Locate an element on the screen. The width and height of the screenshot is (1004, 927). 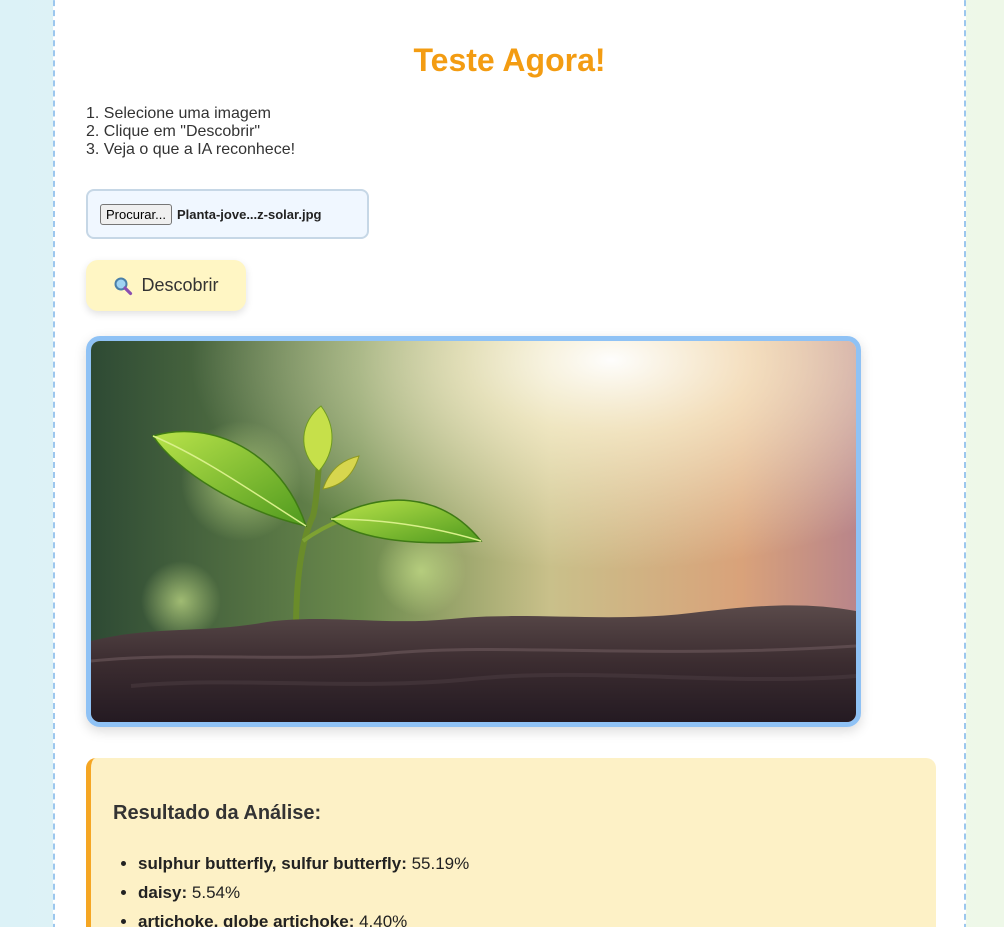
result-label: sulphur butterfly, sulfur butterfly is located at coordinates (270, 863).